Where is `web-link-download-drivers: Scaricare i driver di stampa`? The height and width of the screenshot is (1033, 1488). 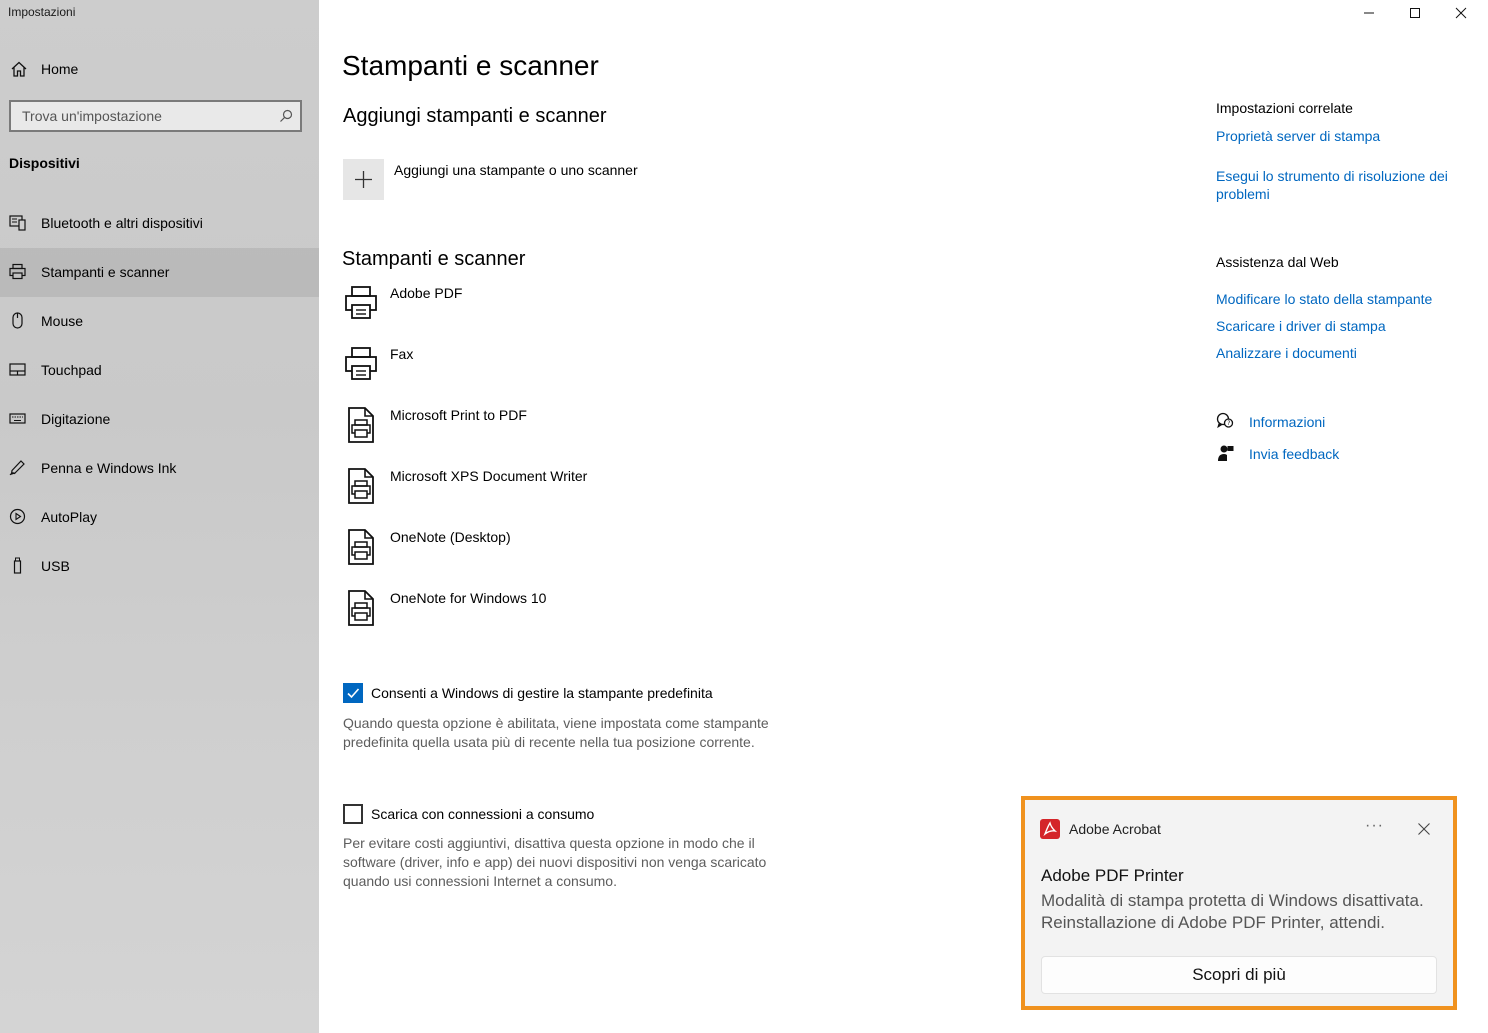
web-link-download-drivers: Scaricare i driver di stampa is located at coordinates (1341, 326).